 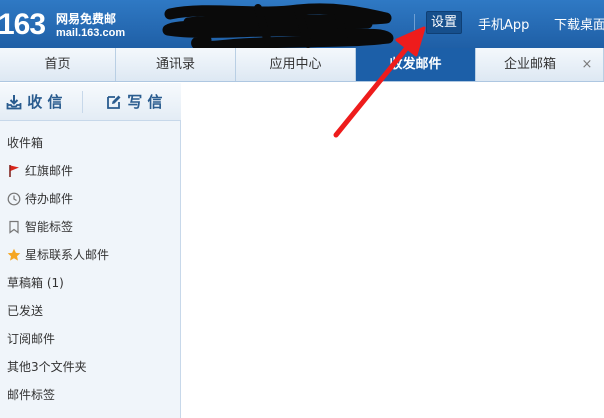 I want to click on folder-subscriptions: 订阅邮件, so click(x=90, y=339).